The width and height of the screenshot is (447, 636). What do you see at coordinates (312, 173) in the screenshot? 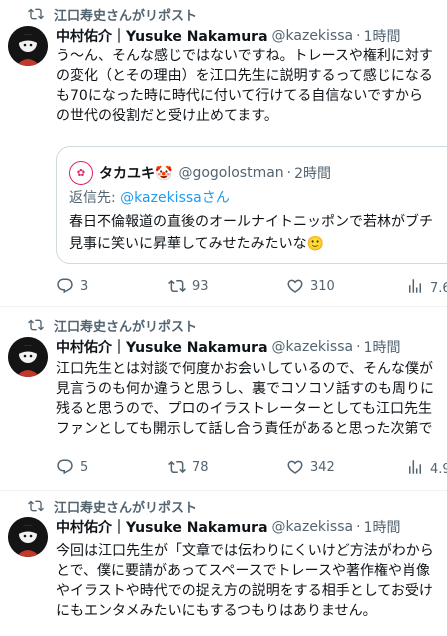
I see `quote-timestamp: 2時間` at bounding box center [312, 173].